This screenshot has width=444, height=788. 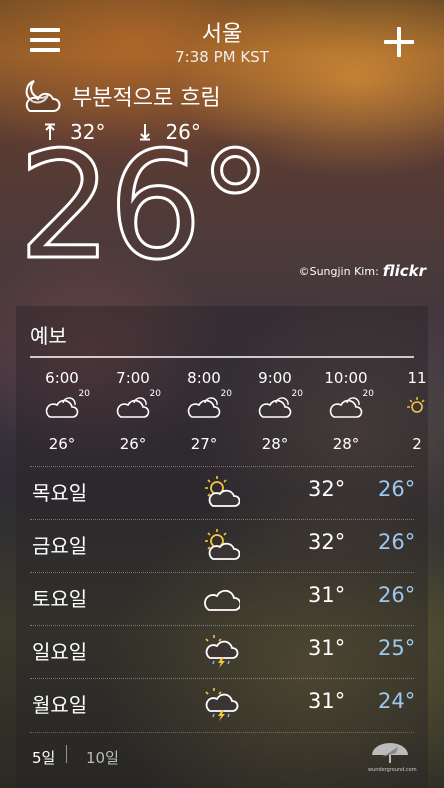 I want to click on day-row: 금요일 32° 26°, so click(x=223, y=545).